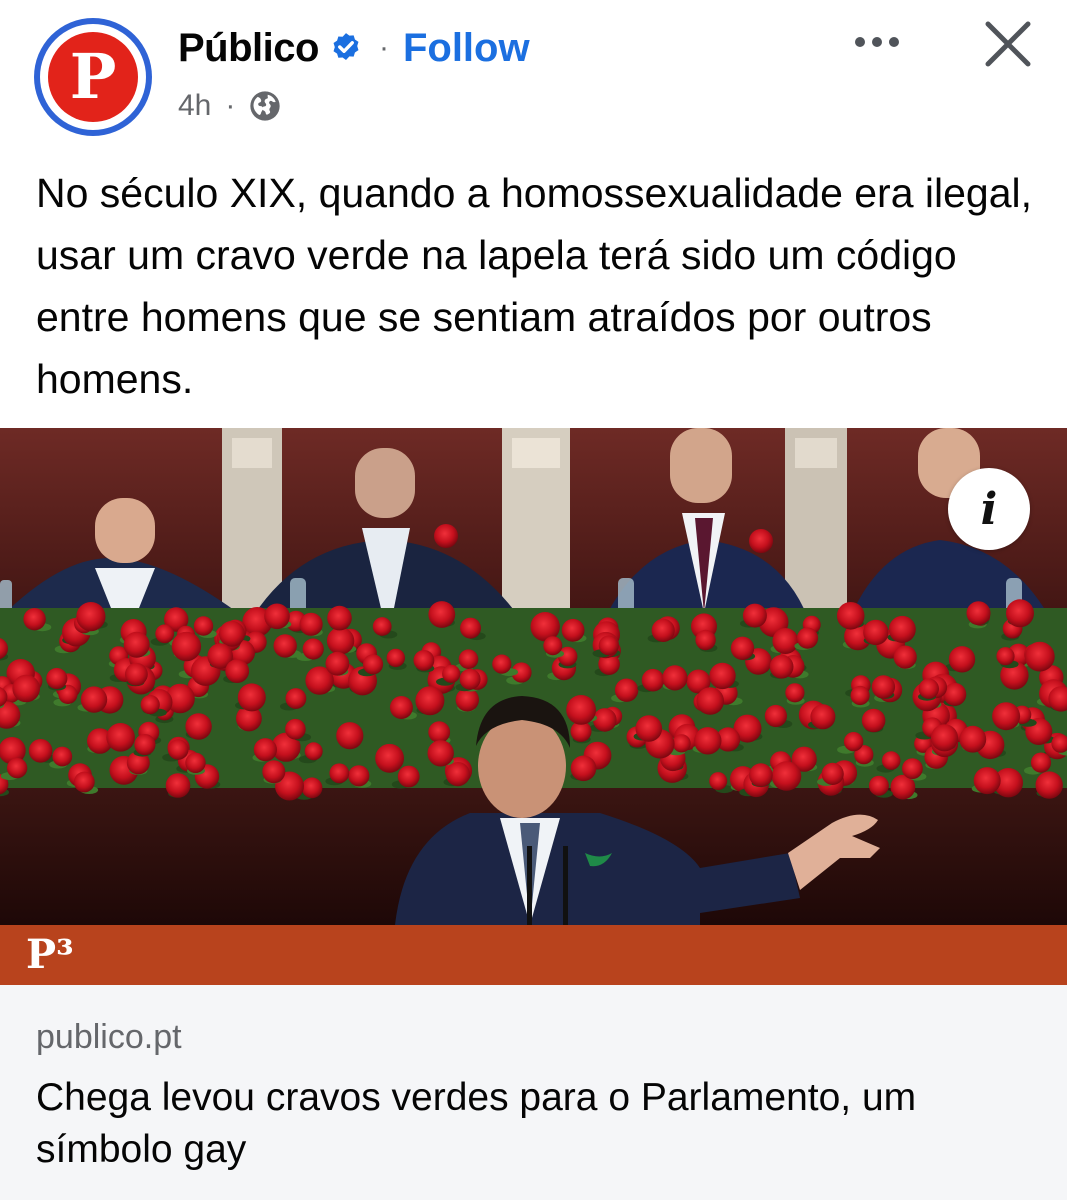 The width and height of the screenshot is (1067, 1200). What do you see at coordinates (466, 48) in the screenshot?
I see `follow-button: Follow` at bounding box center [466, 48].